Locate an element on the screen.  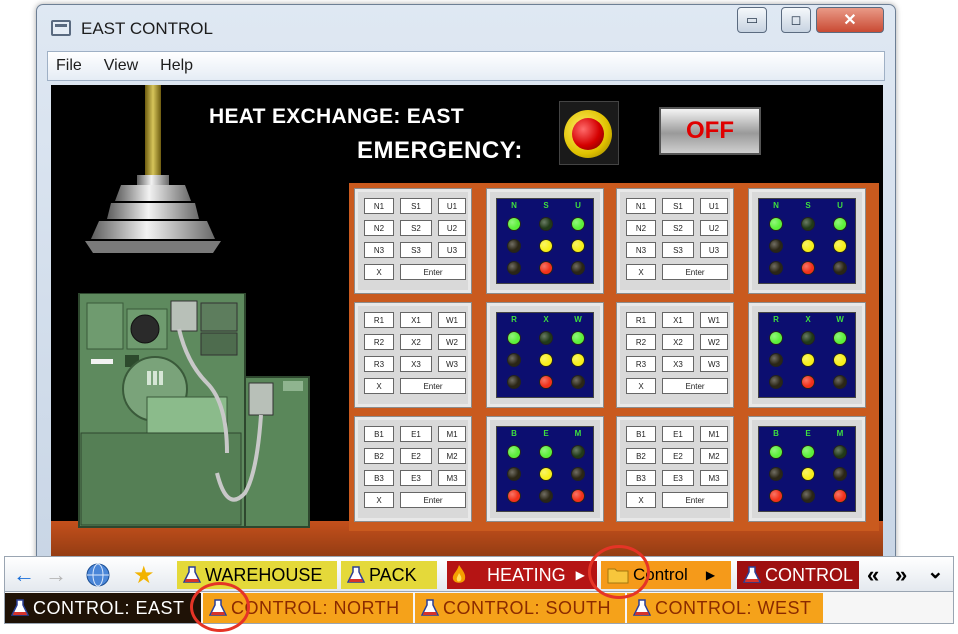
control-link: CONTROL is located at coordinates (798, 575).